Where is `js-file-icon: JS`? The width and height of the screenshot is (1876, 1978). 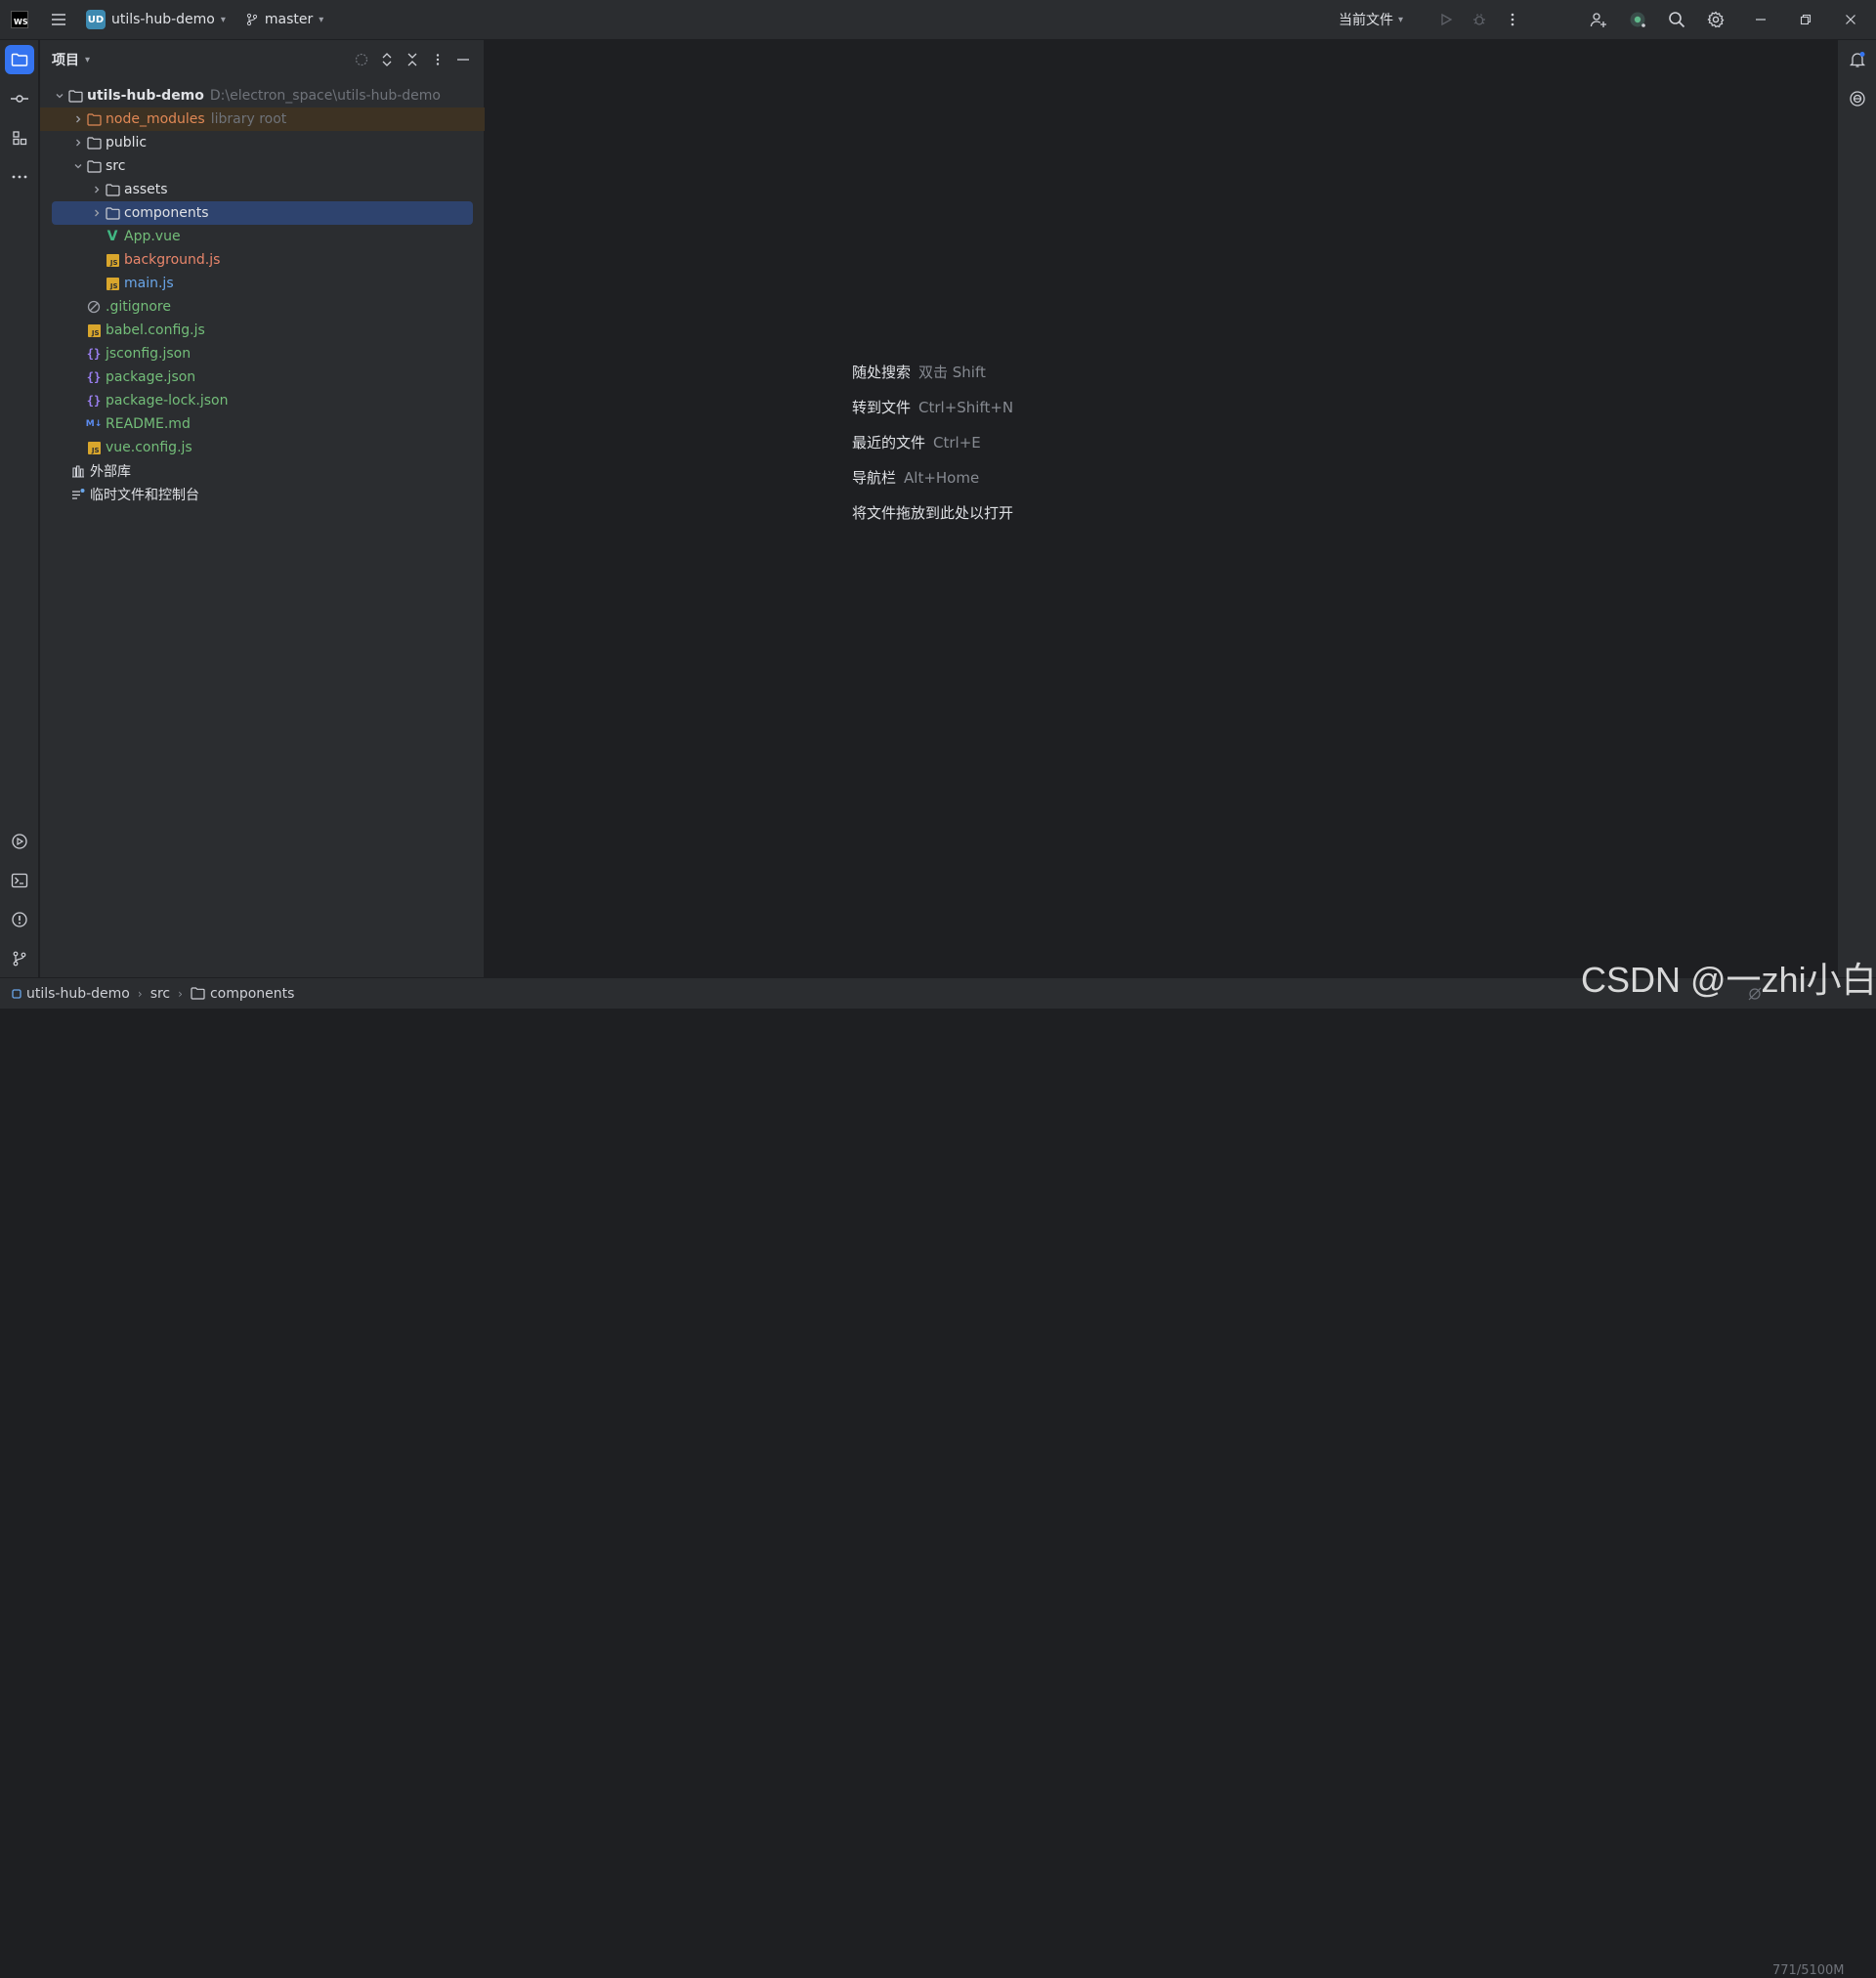
js-file-icon: JS is located at coordinates (94, 448).